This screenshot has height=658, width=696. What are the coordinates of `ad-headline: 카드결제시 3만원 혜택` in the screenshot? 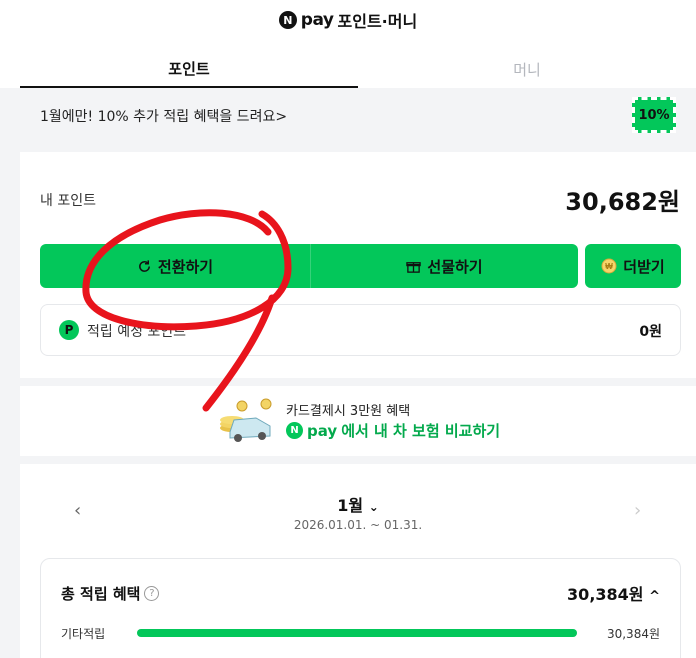 It's located at (348, 411).